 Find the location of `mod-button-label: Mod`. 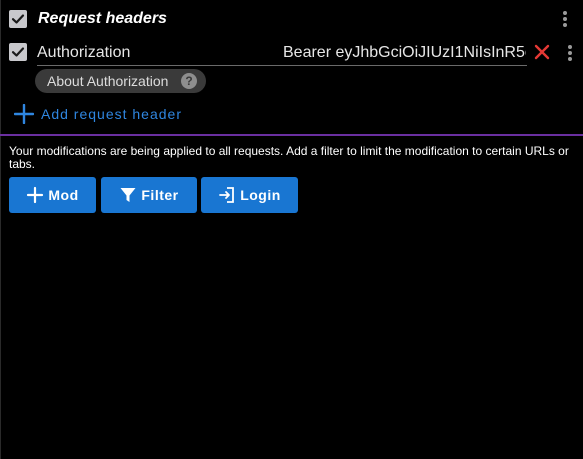

mod-button-label: Mod is located at coordinates (63, 195).